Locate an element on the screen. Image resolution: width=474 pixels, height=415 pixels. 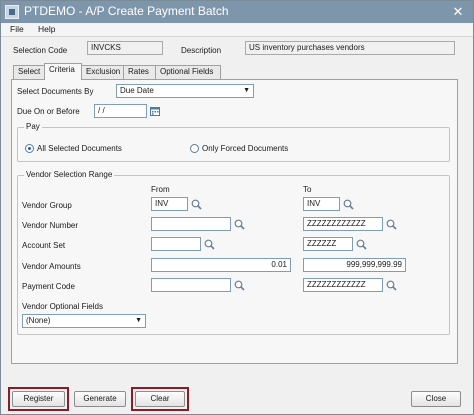
account-set-label: Account Set is located at coordinates (44, 245).